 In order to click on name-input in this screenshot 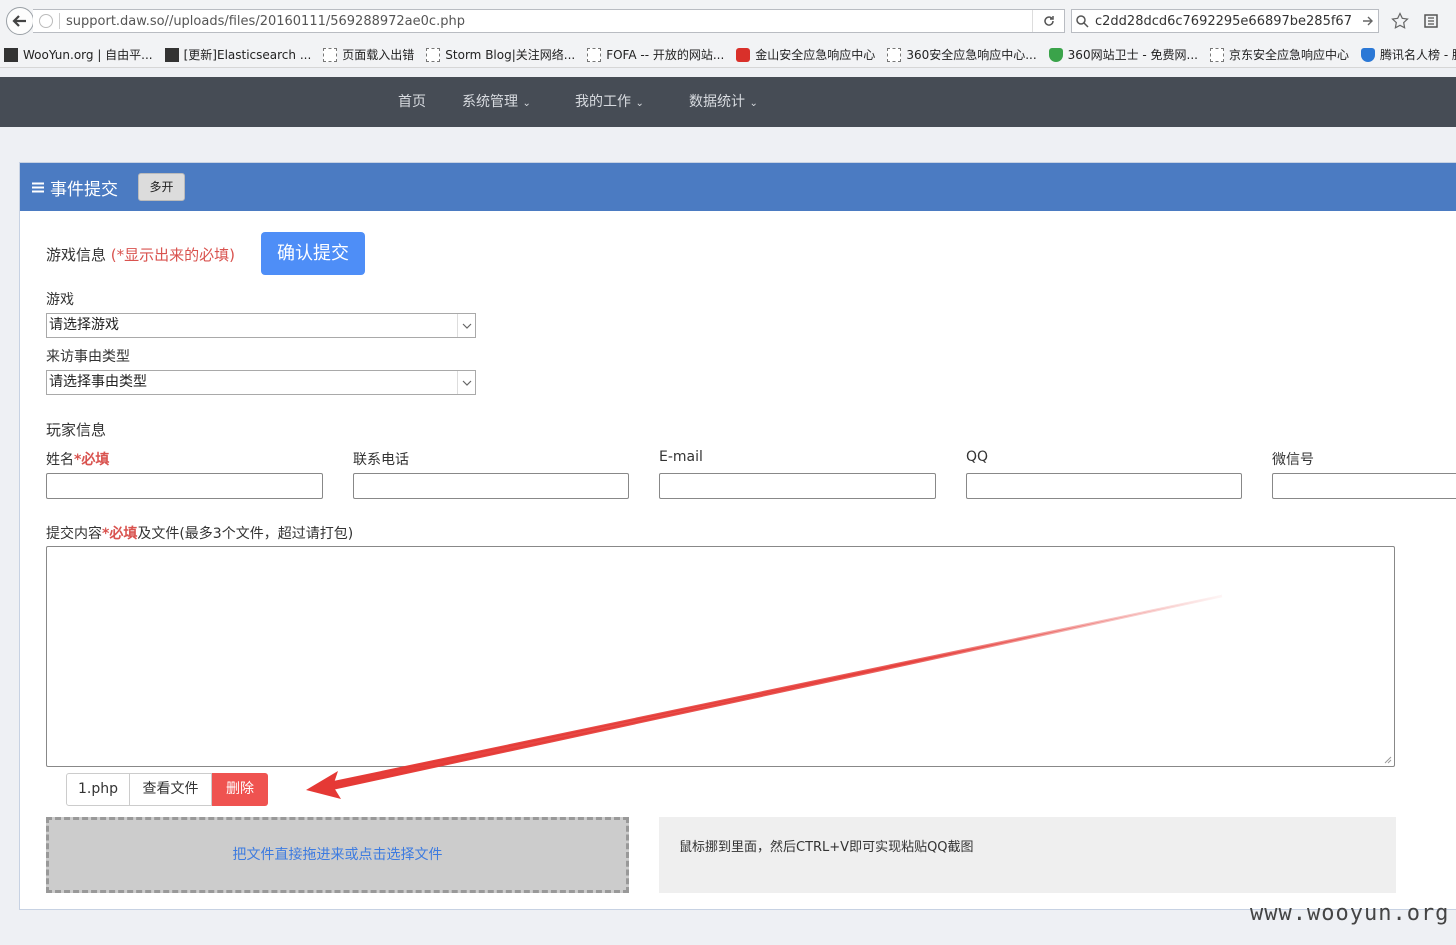, I will do `click(184, 486)`.